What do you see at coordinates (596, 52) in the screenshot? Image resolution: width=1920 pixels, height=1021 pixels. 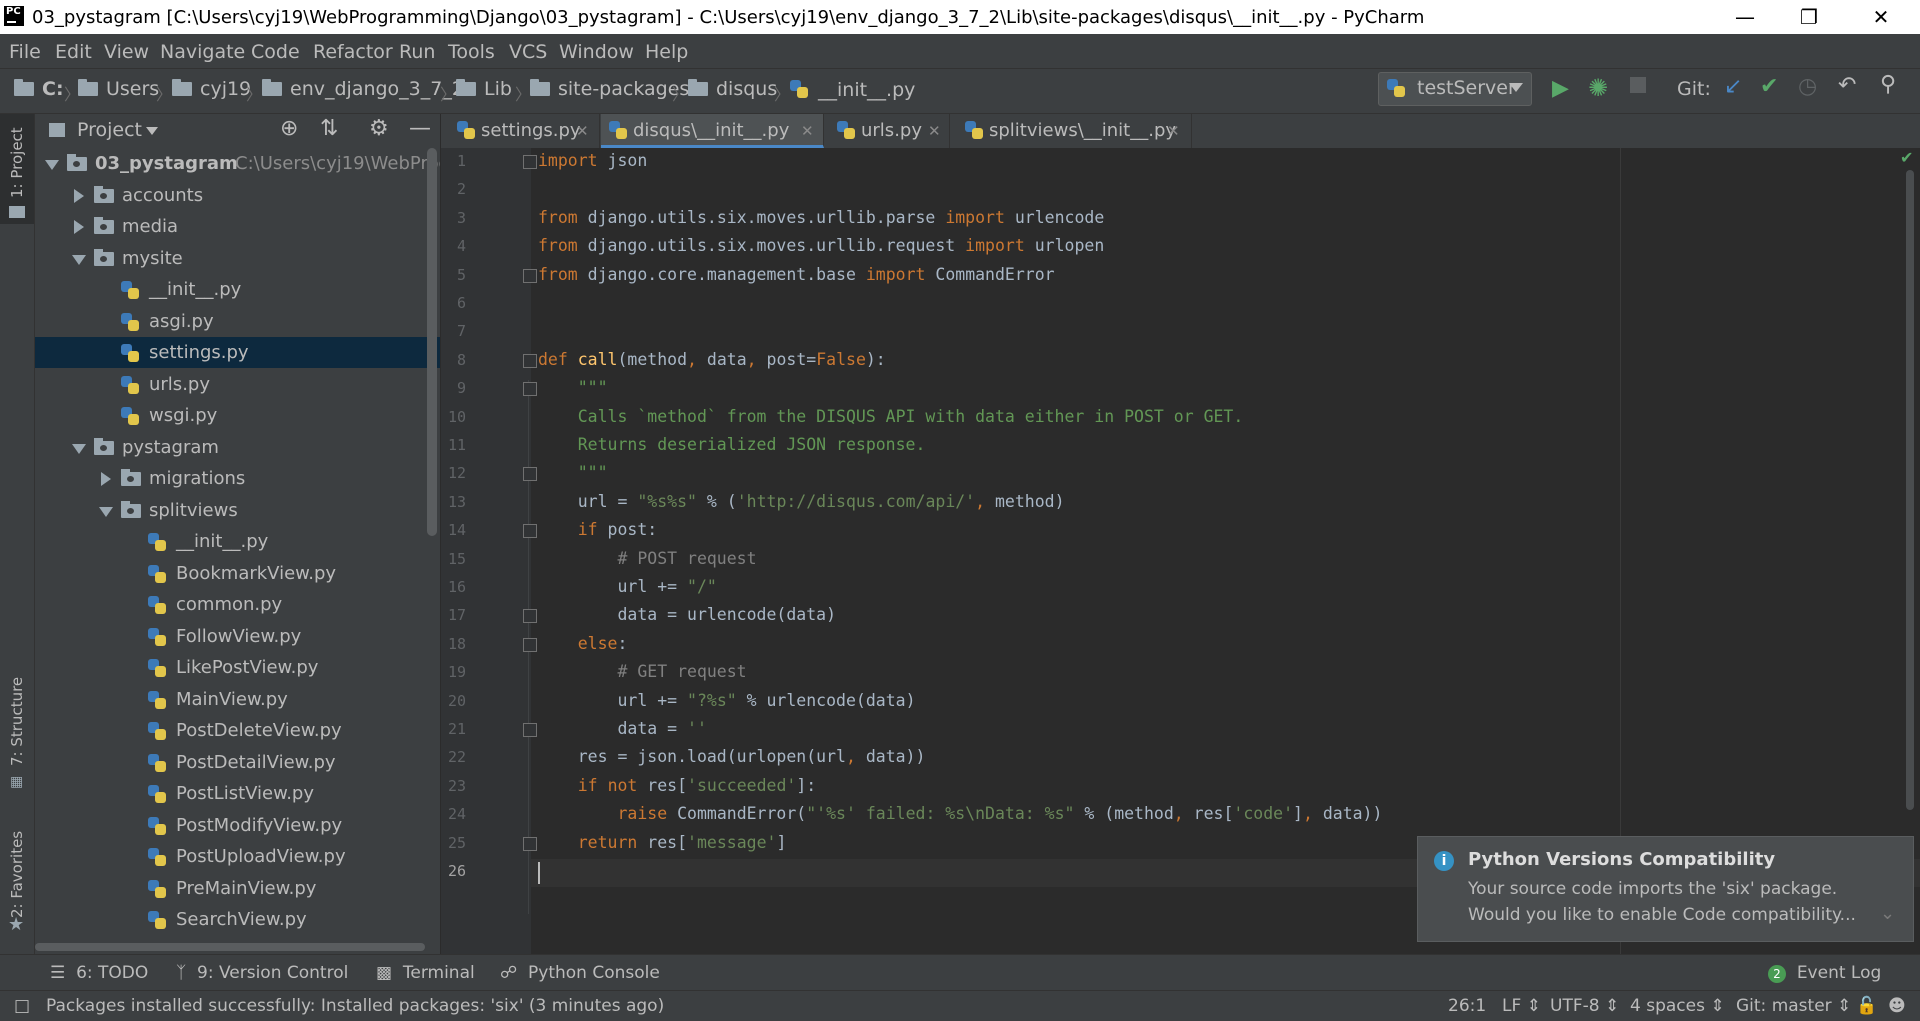 I see `menu-window: Window` at bounding box center [596, 52].